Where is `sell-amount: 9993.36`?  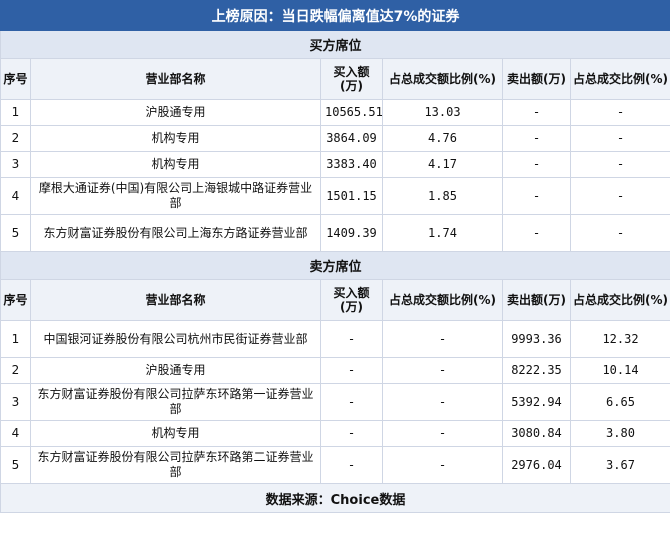
sell-amount: 9993.36 is located at coordinates (536, 339).